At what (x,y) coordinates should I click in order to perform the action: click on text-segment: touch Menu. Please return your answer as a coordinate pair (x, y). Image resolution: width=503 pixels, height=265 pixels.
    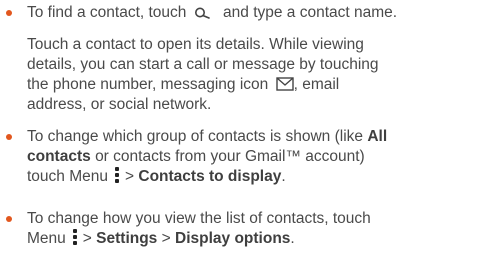
    Looking at the image, I should click on (67, 176).